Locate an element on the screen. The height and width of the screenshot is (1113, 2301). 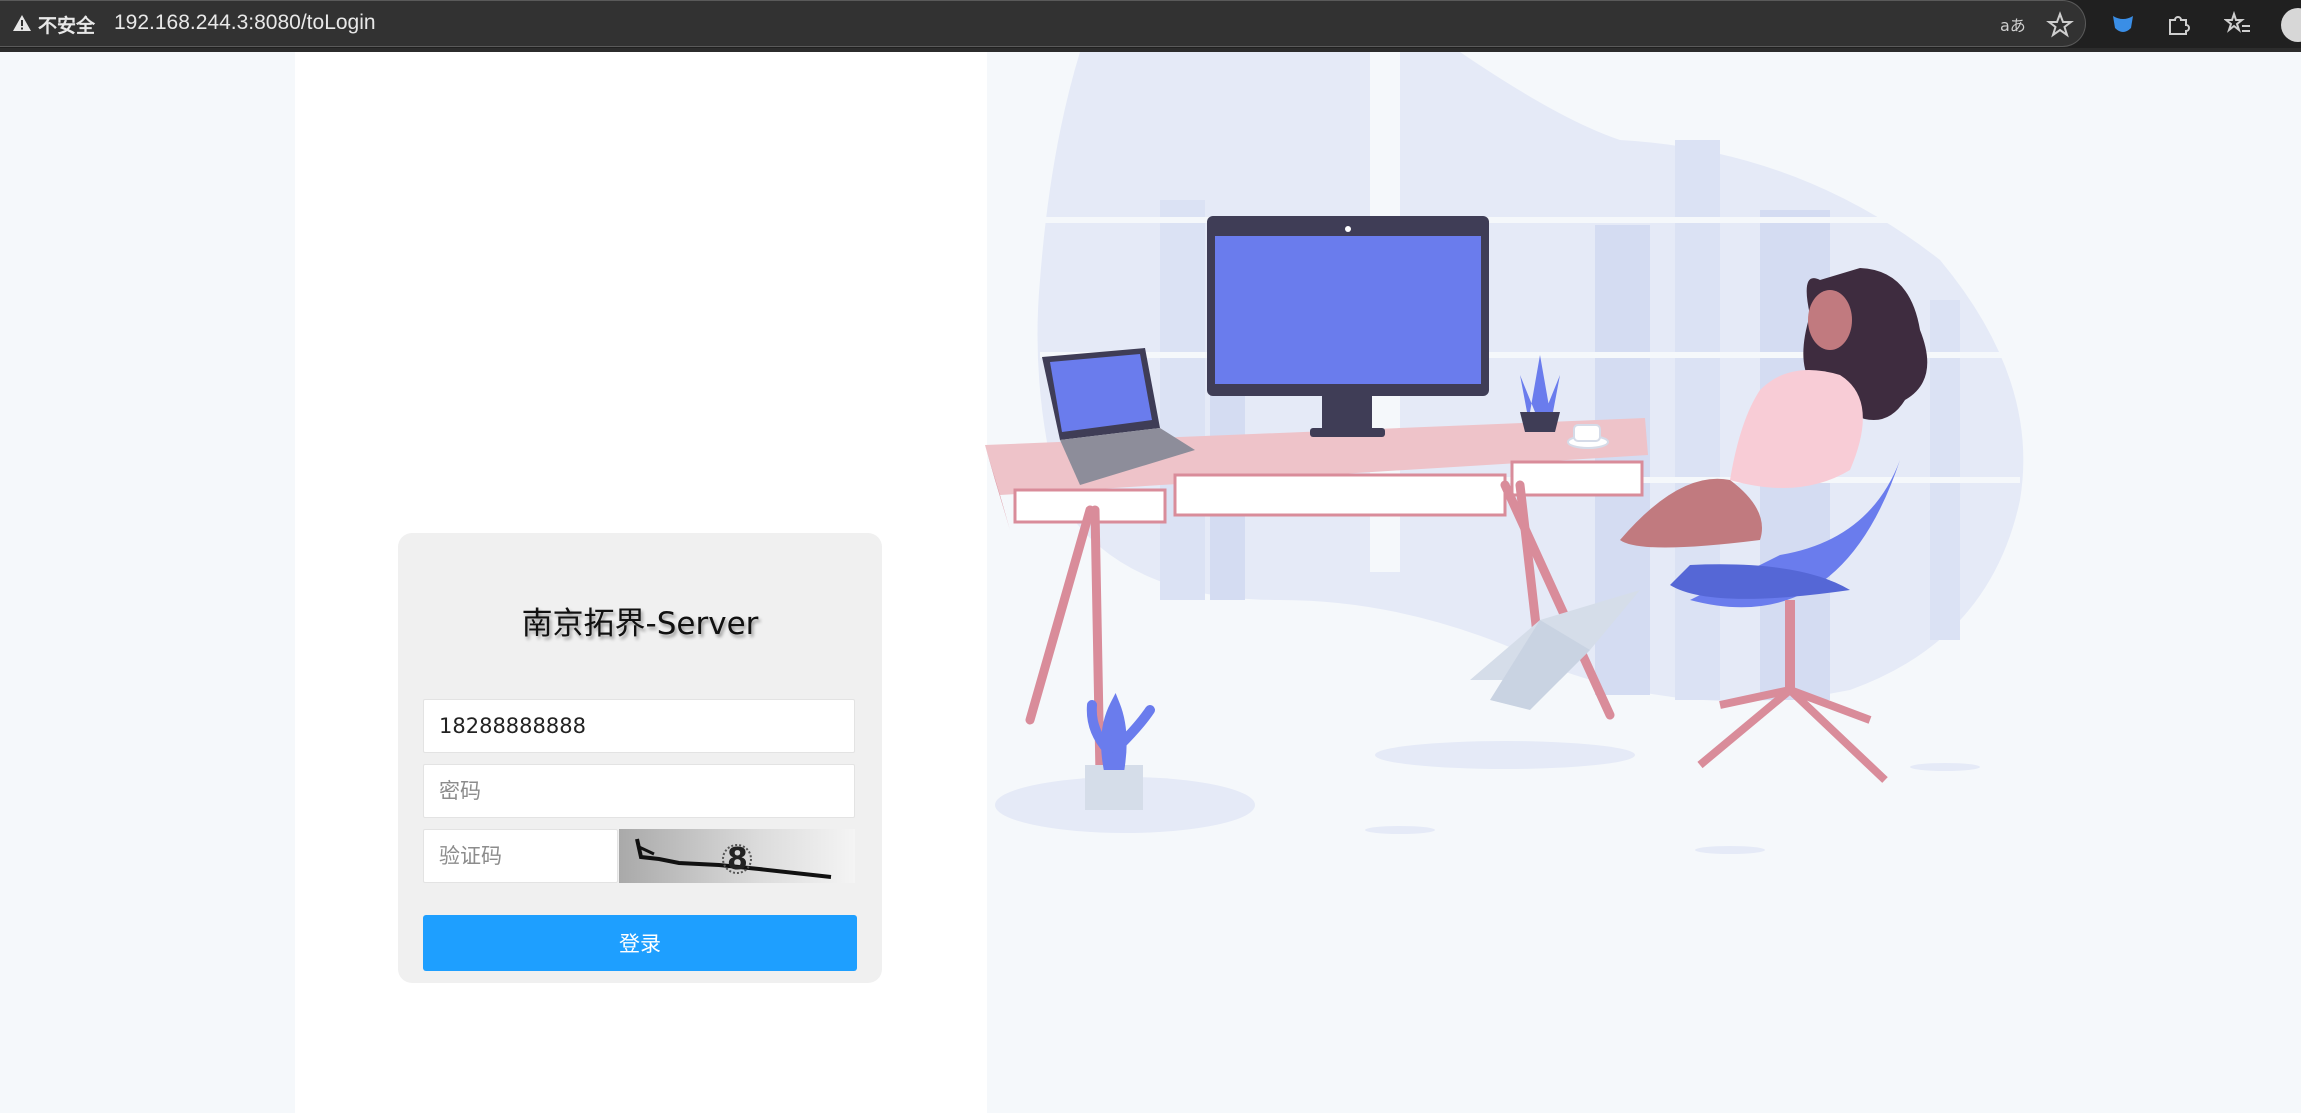
password-field is located at coordinates (639, 791).